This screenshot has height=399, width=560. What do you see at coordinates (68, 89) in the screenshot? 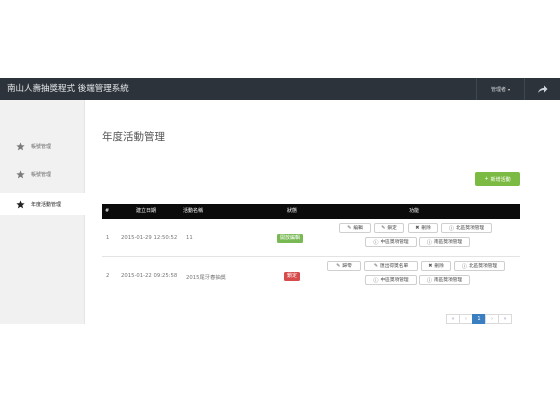
I see `brand-title: 南山人壽抽獎程式 後端管理系統` at bounding box center [68, 89].